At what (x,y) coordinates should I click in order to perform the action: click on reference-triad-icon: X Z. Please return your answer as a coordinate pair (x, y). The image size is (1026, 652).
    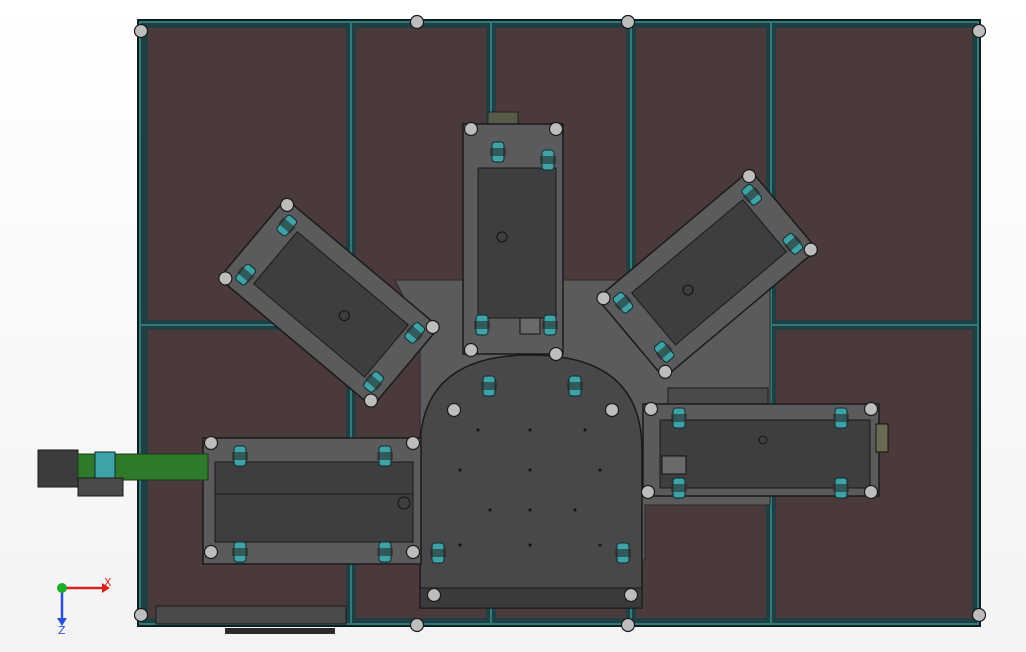
    Looking at the image, I should click on (84, 603).